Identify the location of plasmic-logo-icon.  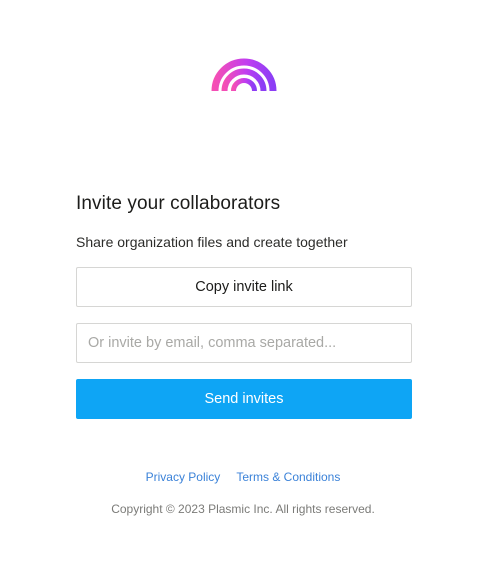
(244, 74).